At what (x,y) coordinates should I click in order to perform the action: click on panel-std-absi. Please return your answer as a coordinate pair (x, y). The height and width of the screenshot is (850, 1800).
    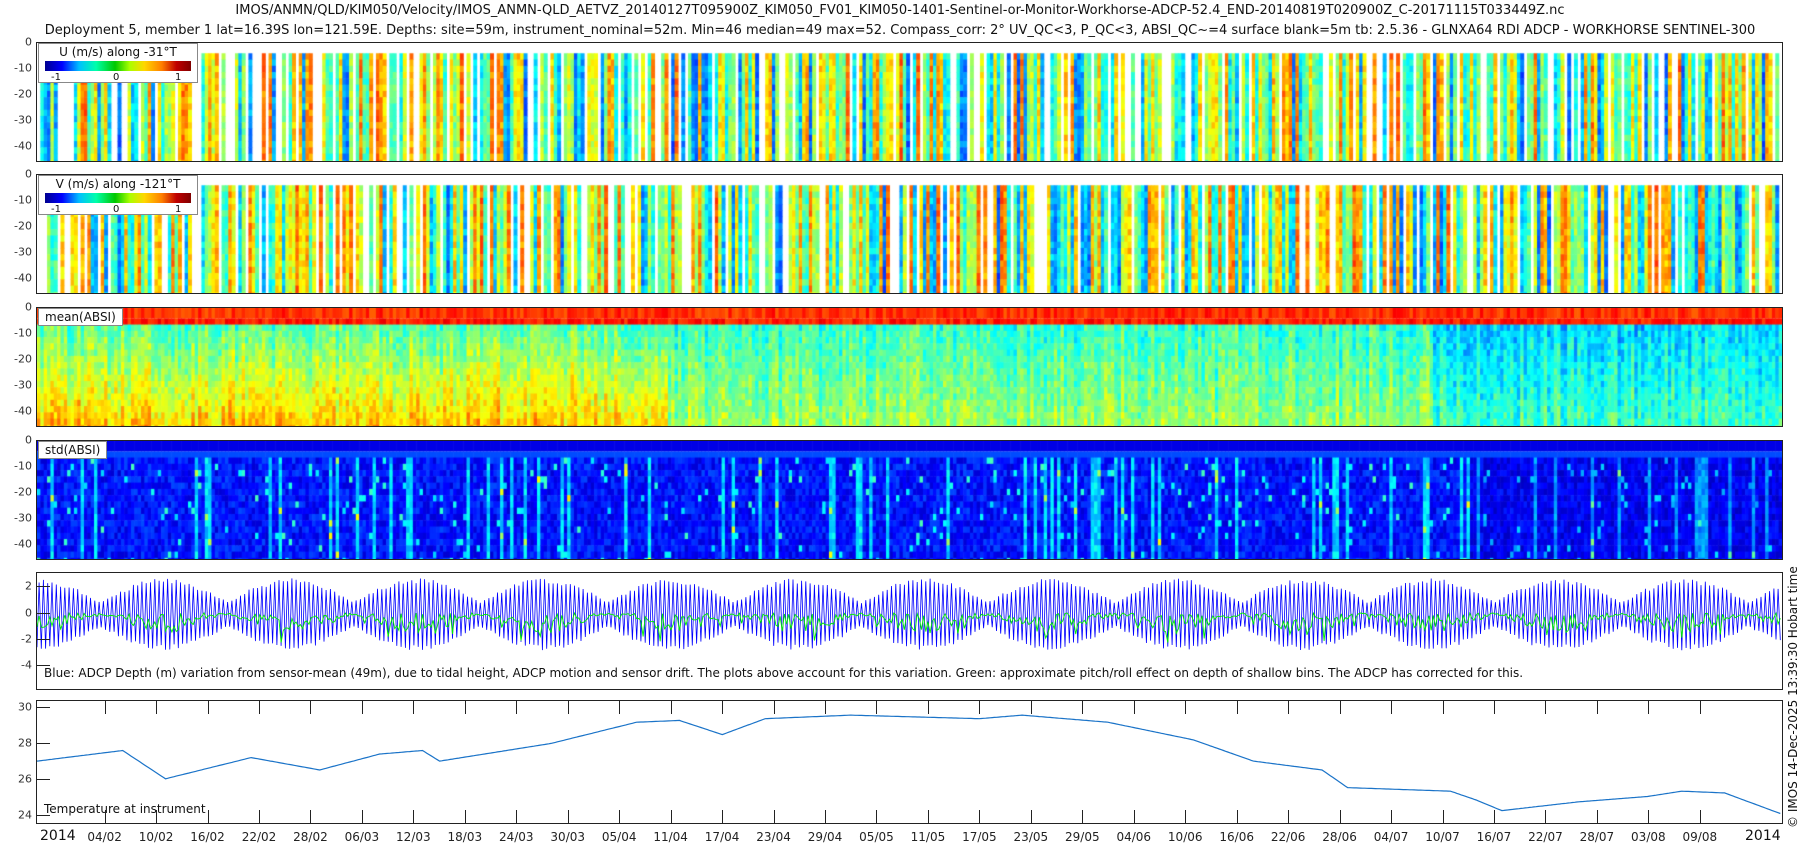
    Looking at the image, I should click on (909, 500).